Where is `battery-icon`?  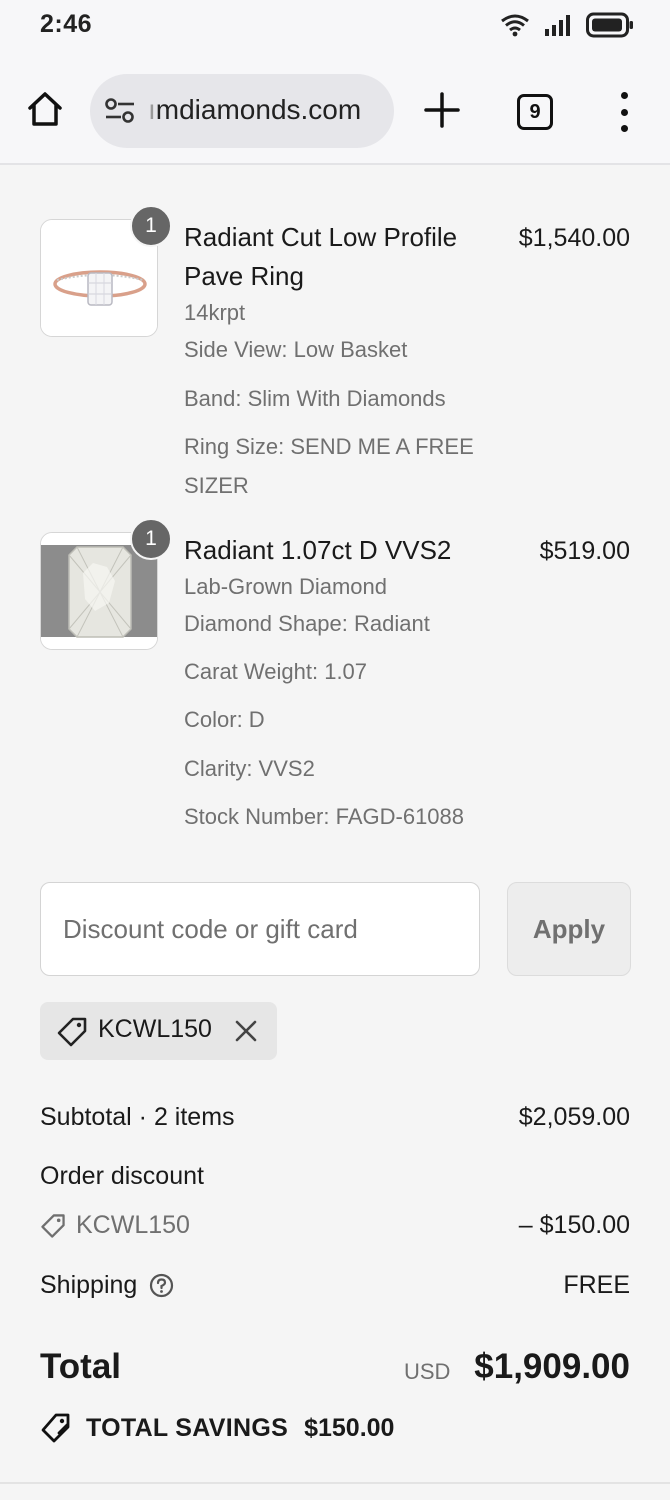 battery-icon is located at coordinates (609, 25).